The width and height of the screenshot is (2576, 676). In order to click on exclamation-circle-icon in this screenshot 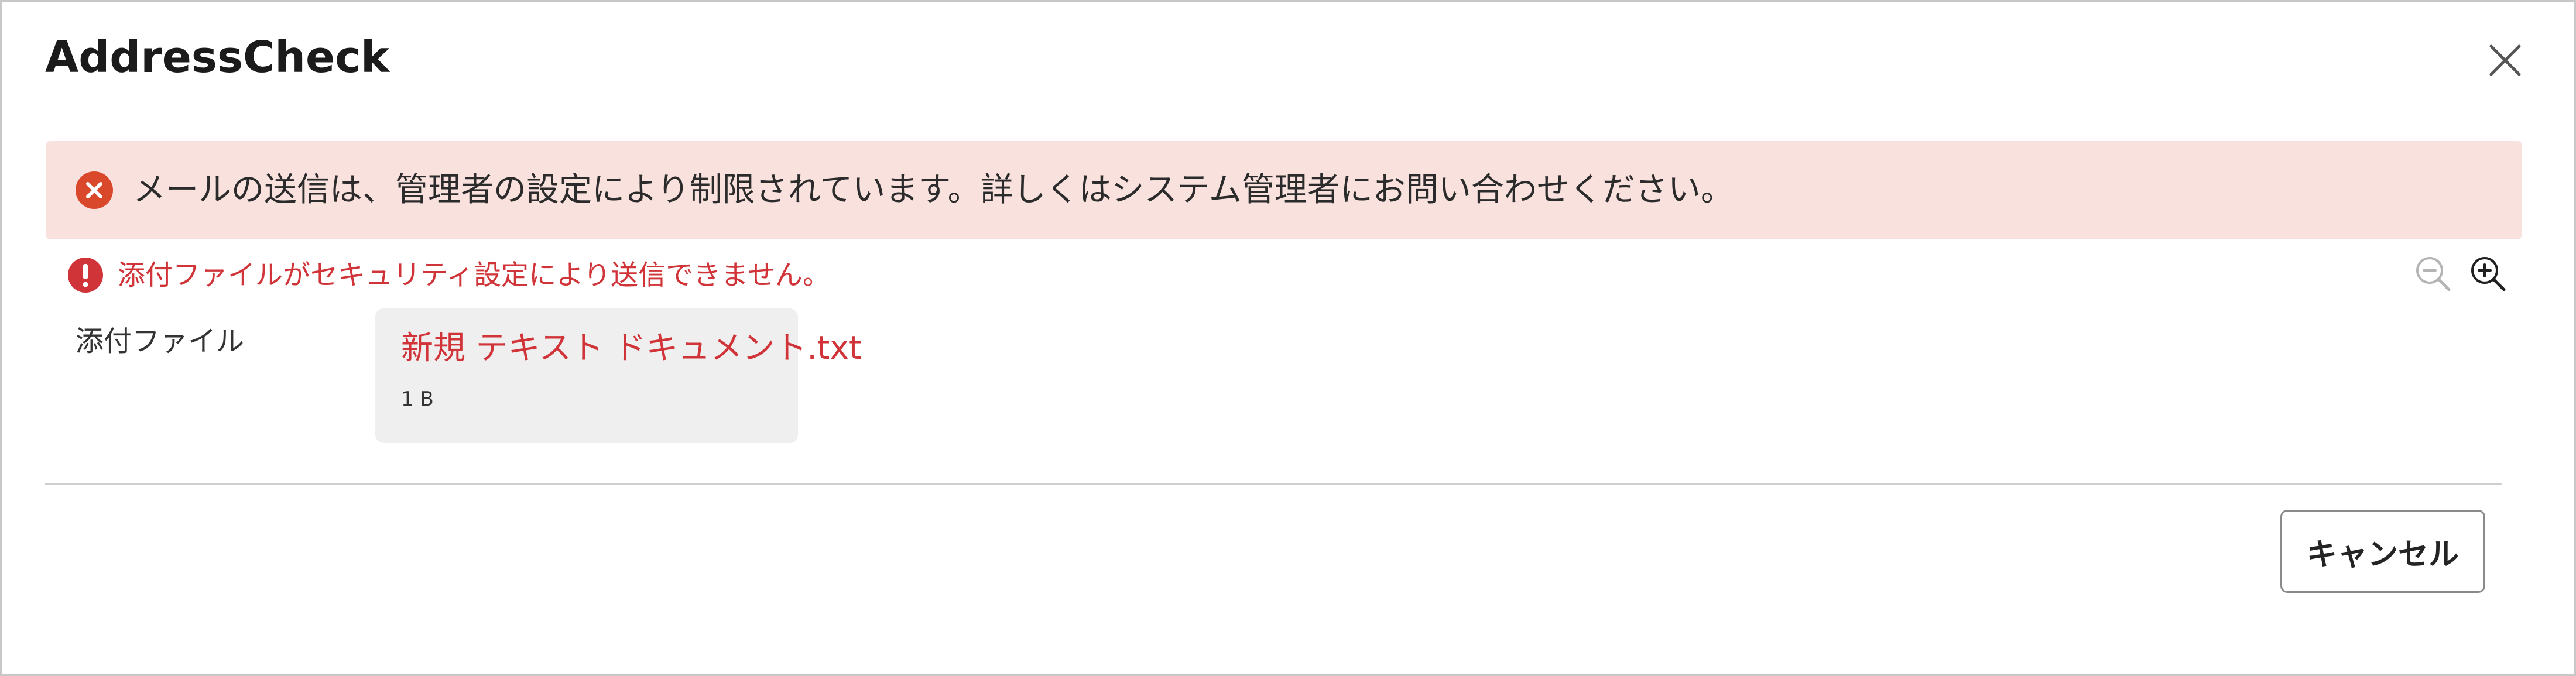, I will do `click(85, 275)`.